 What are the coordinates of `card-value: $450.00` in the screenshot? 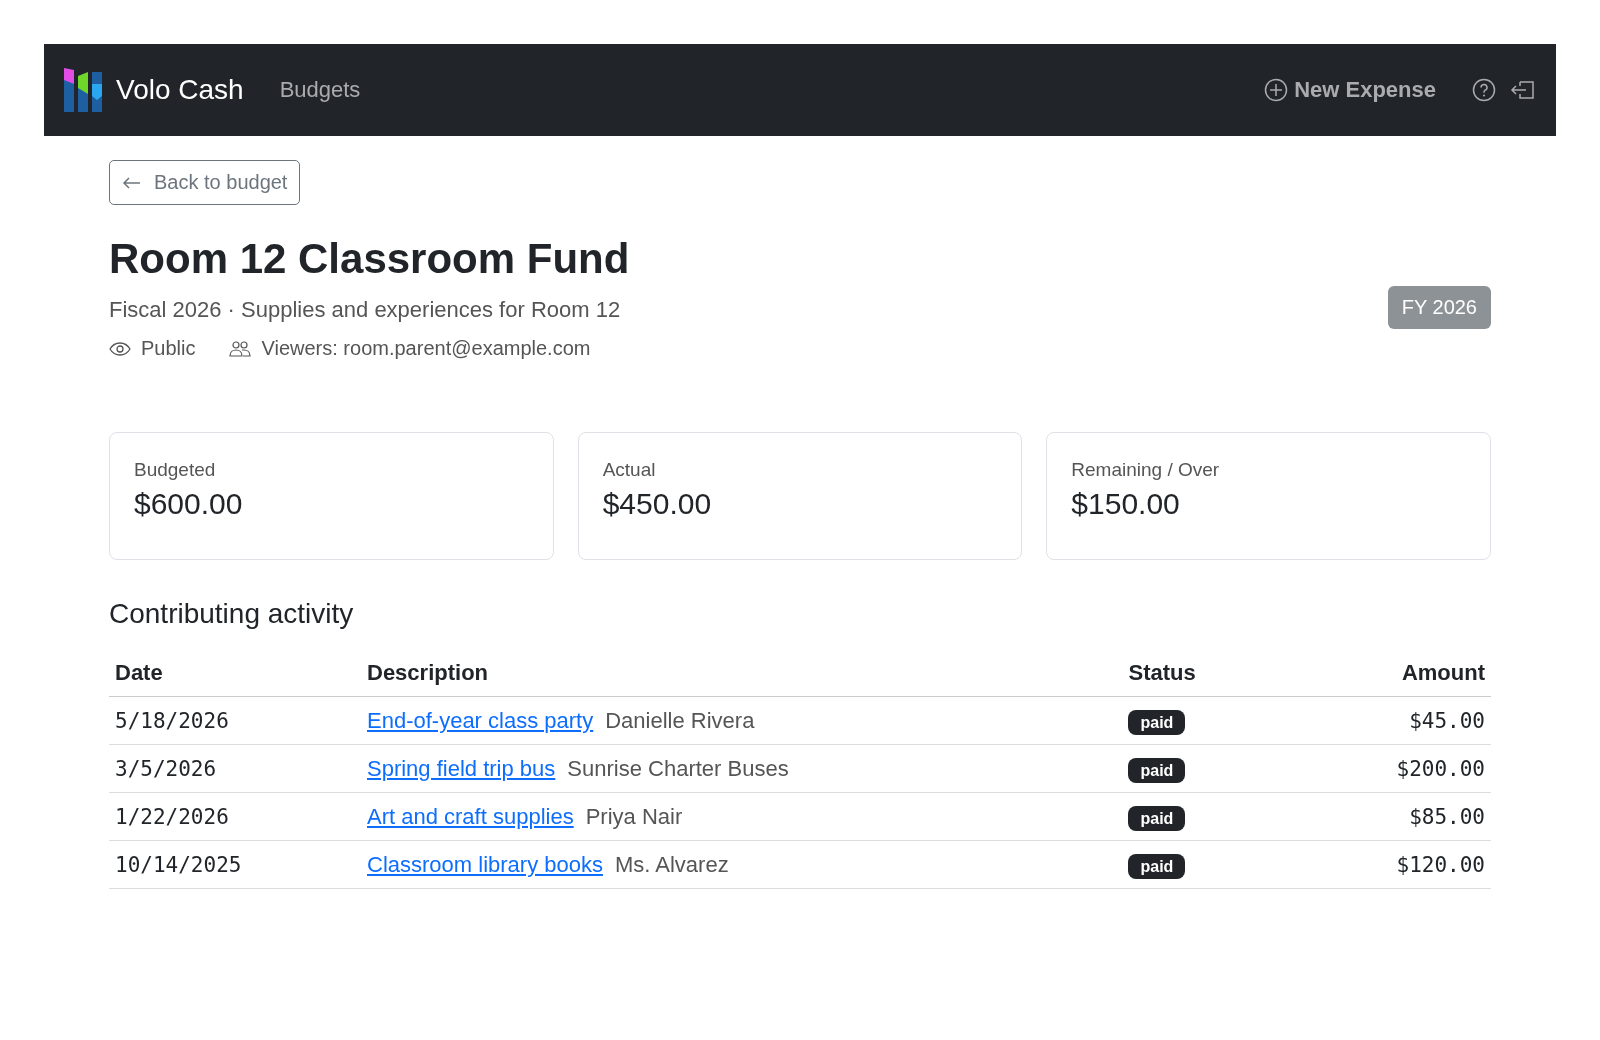 It's located at (657, 504).